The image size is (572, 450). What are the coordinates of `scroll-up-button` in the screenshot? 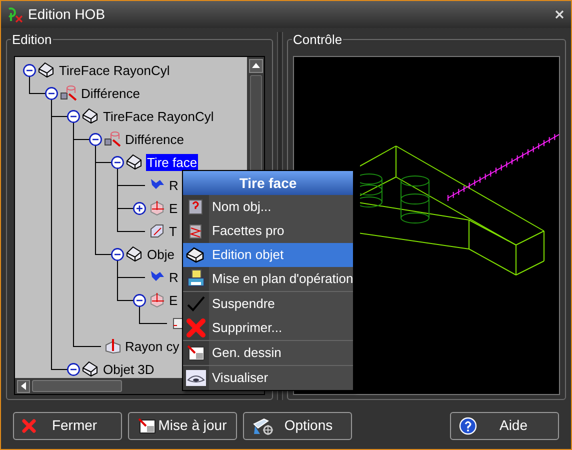 It's located at (255, 65).